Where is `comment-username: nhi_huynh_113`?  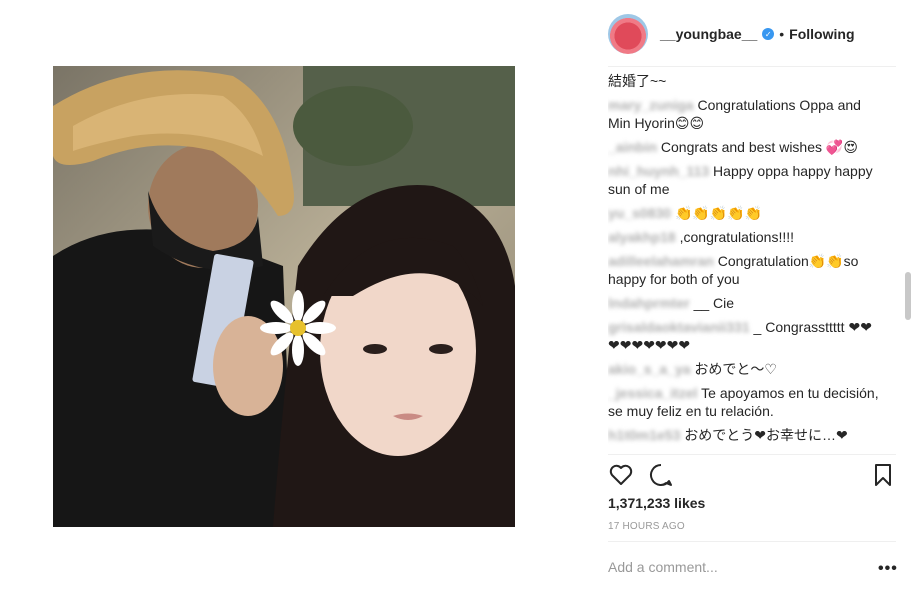 comment-username: nhi_huynh_113 is located at coordinates (658, 171).